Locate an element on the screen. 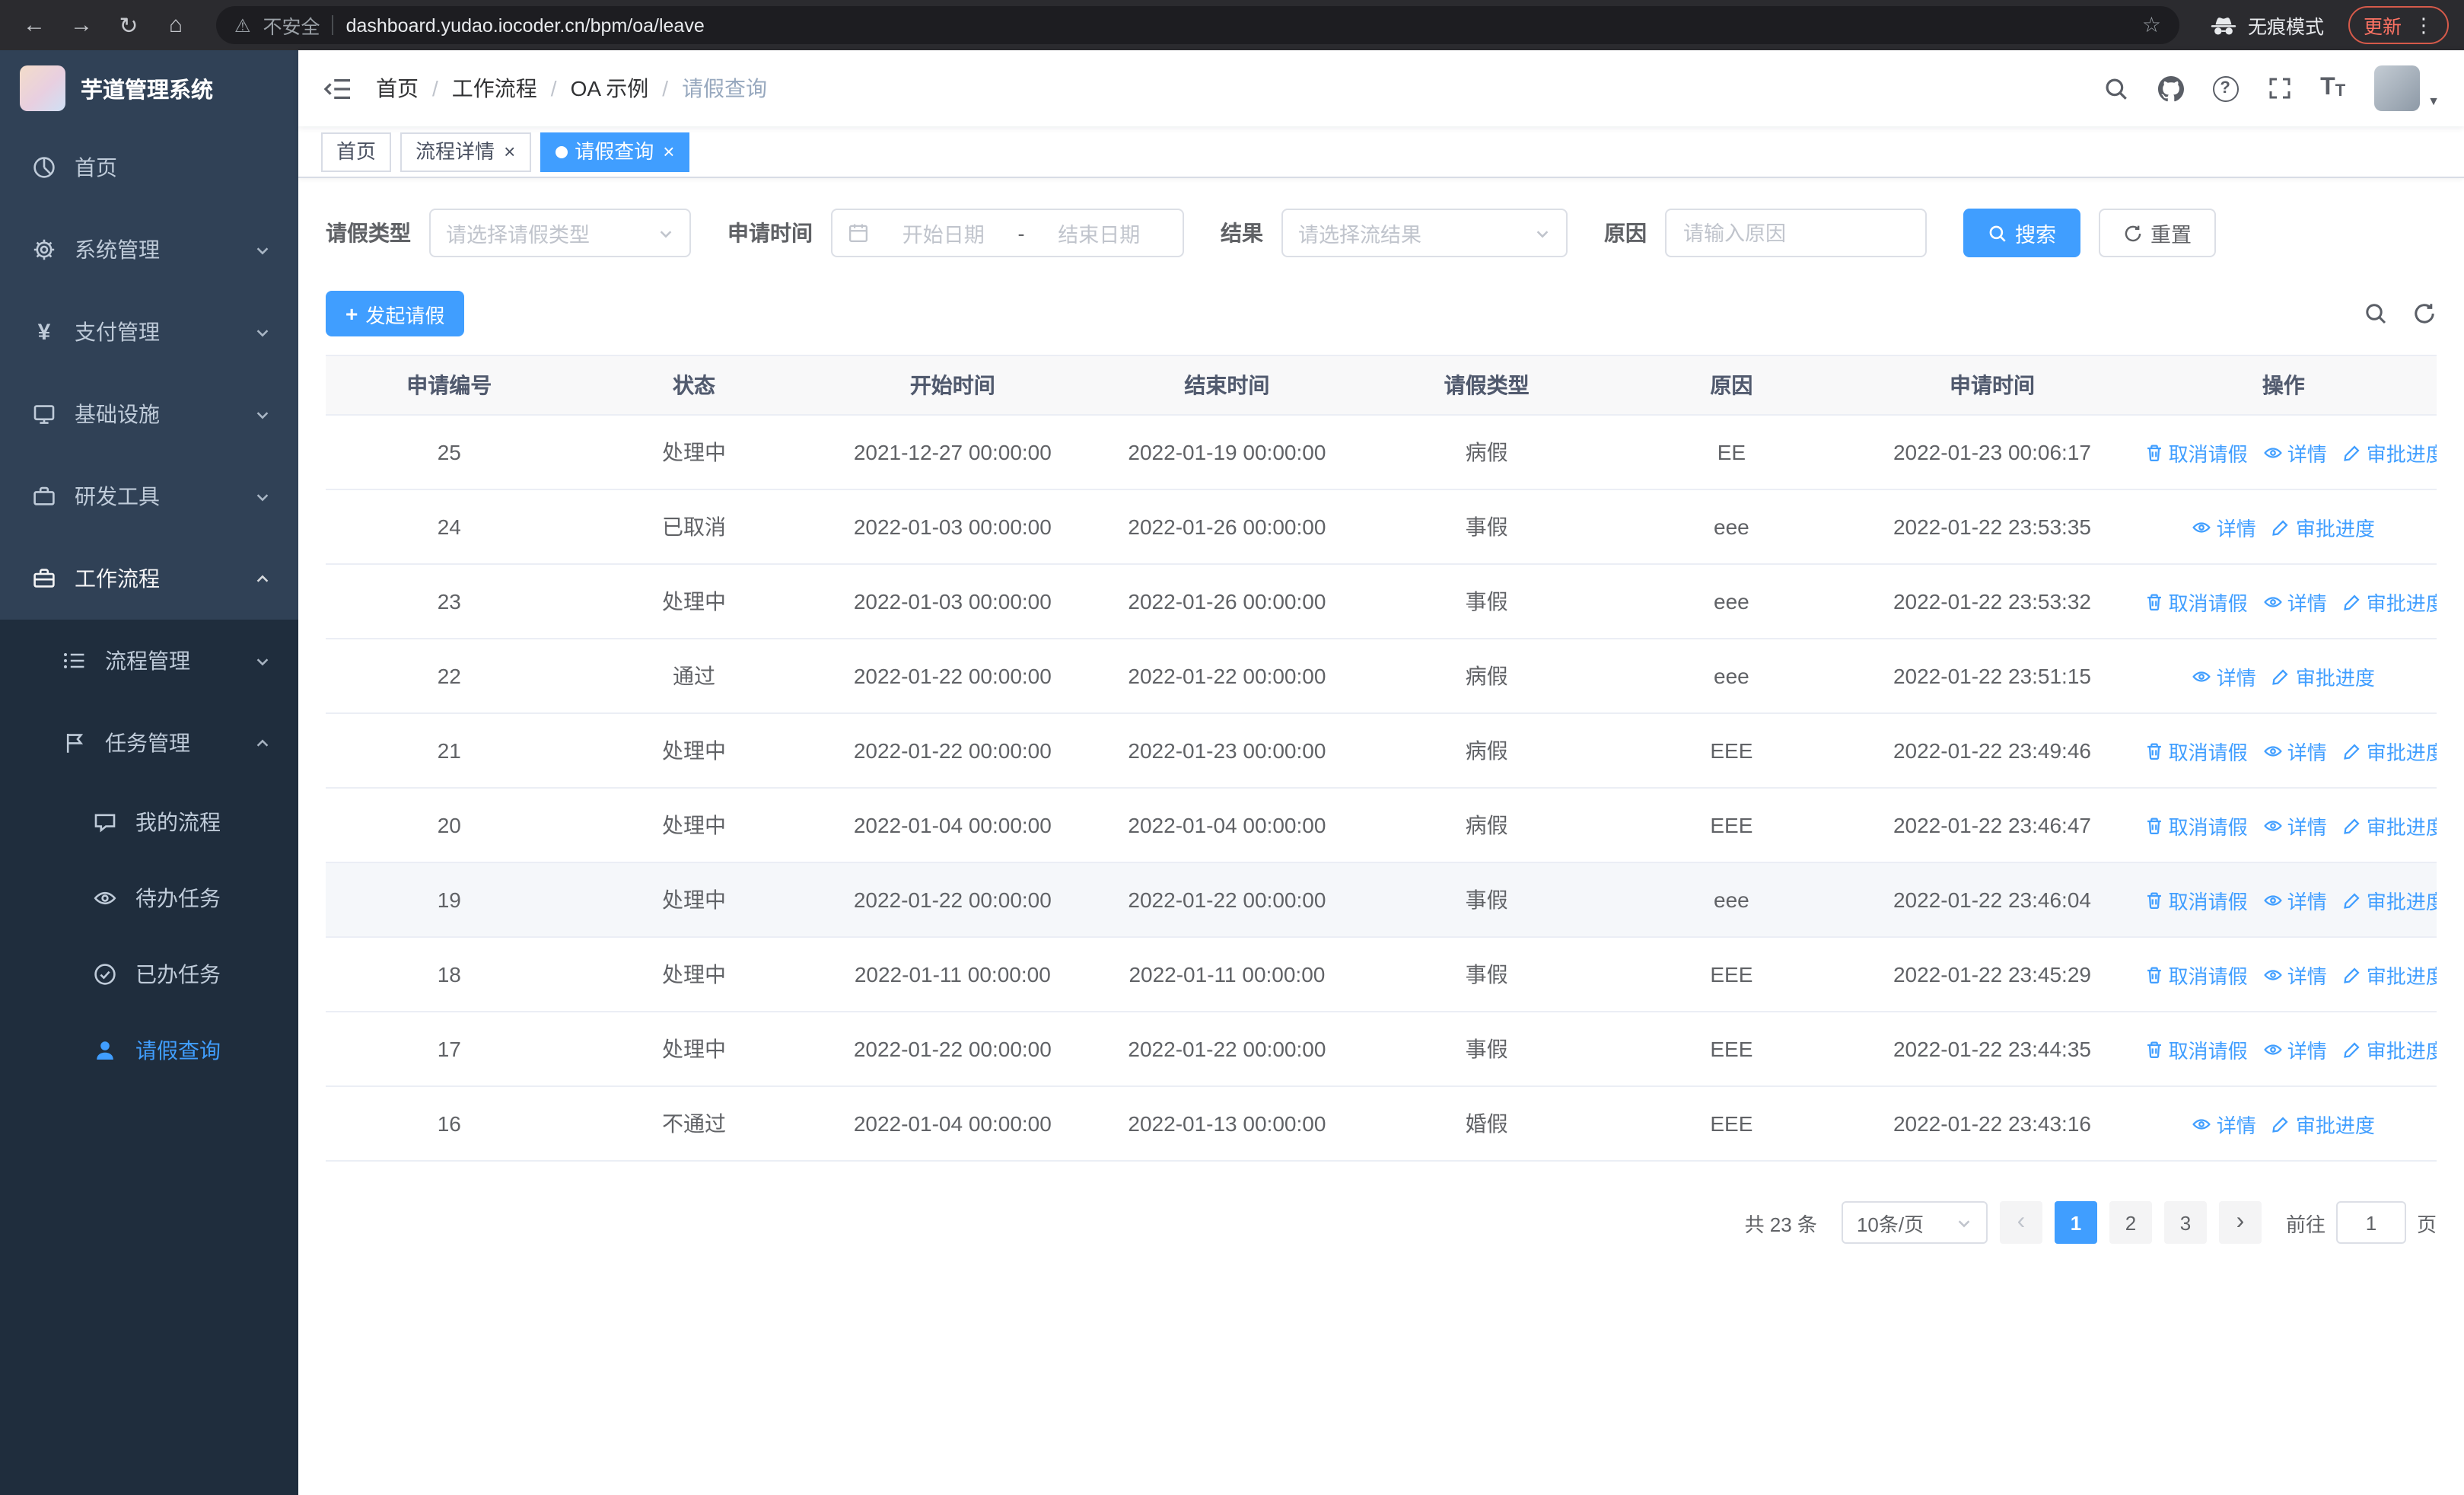  back-icon: ← is located at coordinates (34, 25).